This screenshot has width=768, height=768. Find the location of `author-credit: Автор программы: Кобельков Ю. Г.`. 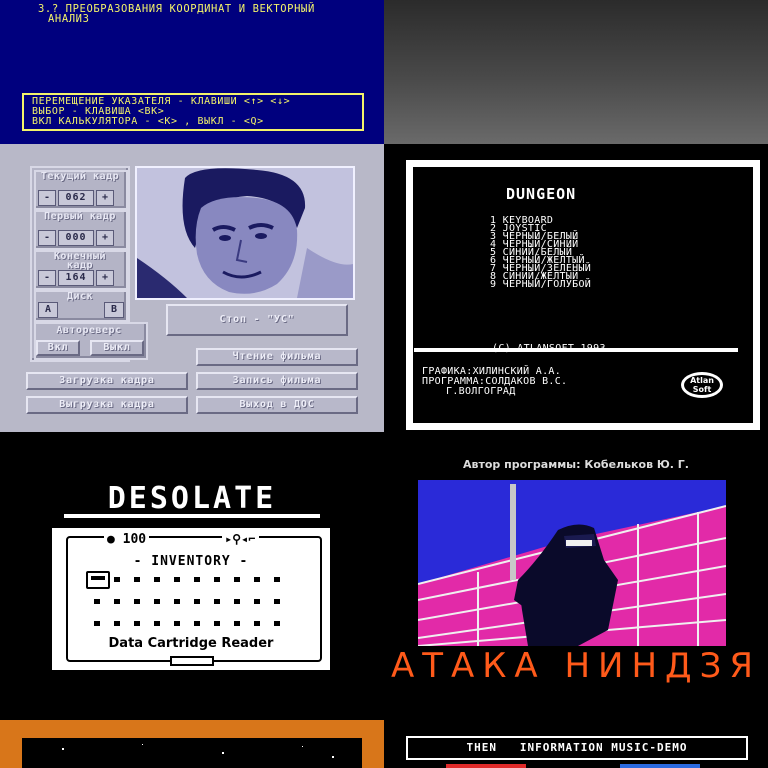

author-credit: Автор программы: Кобельков Ю. Г. is located at coordinates (576, 464).